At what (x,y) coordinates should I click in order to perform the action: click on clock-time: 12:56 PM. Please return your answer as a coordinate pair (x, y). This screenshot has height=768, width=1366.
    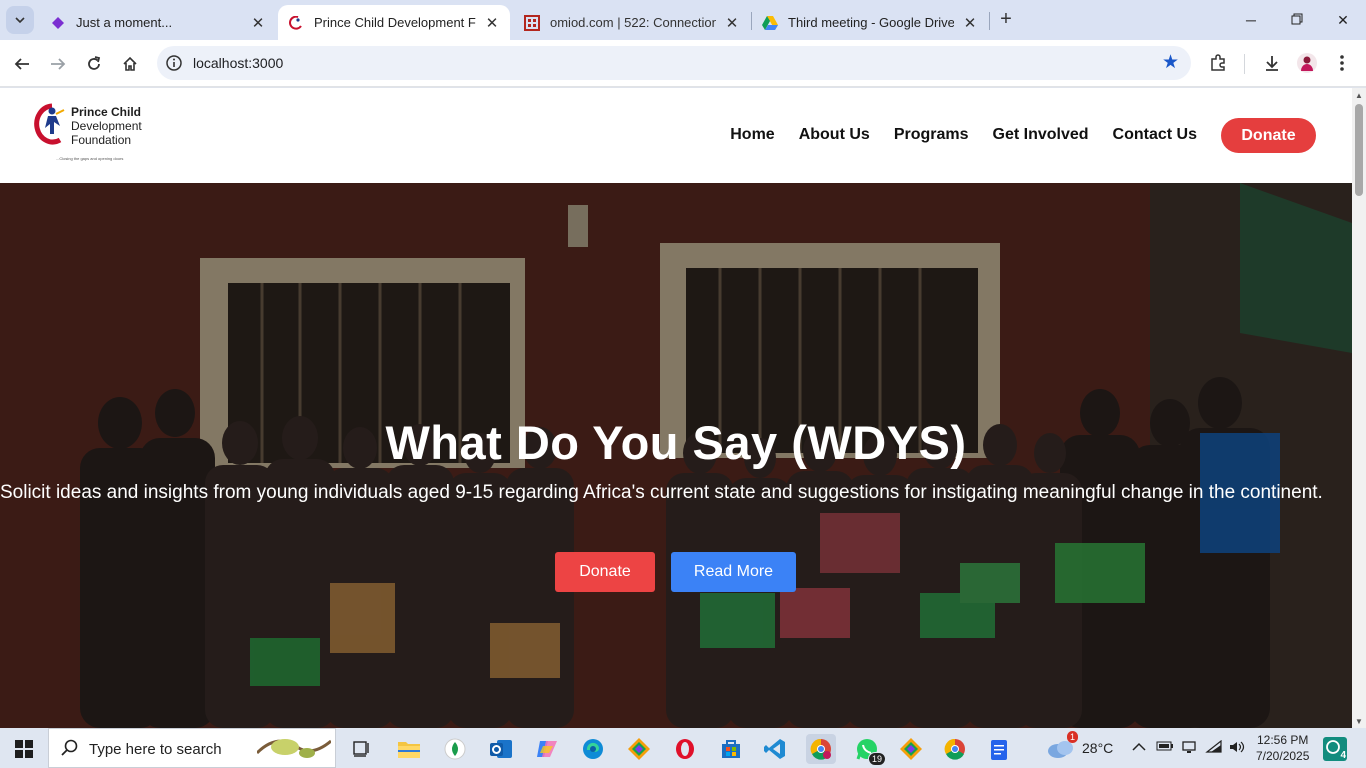
    Looking at the image, I should click on (1283, 740).